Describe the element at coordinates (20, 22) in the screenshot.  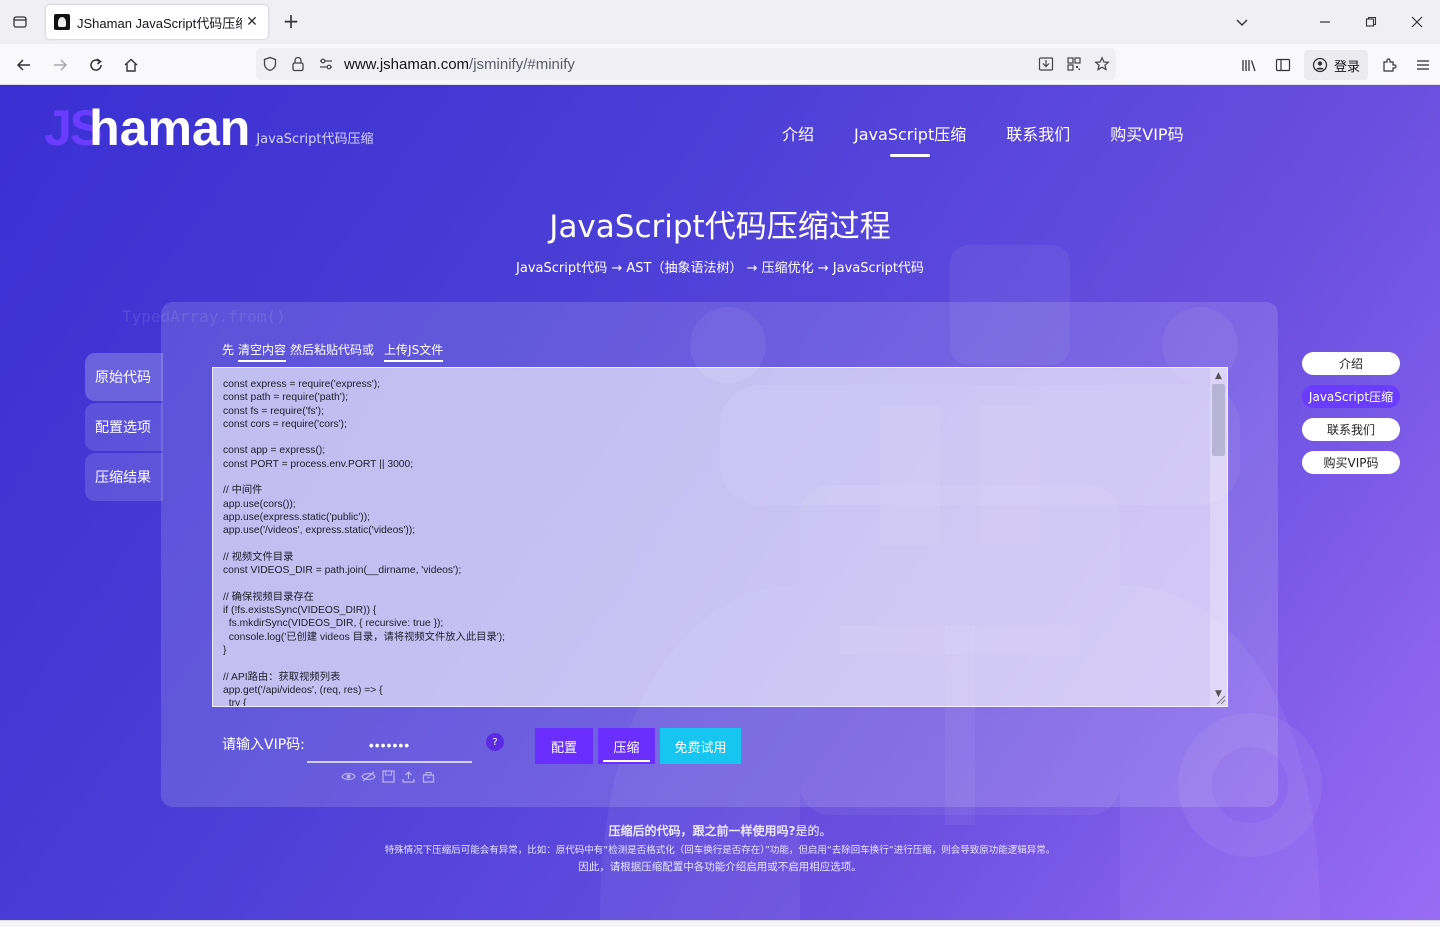
I see `tab-list-icon` at that location.